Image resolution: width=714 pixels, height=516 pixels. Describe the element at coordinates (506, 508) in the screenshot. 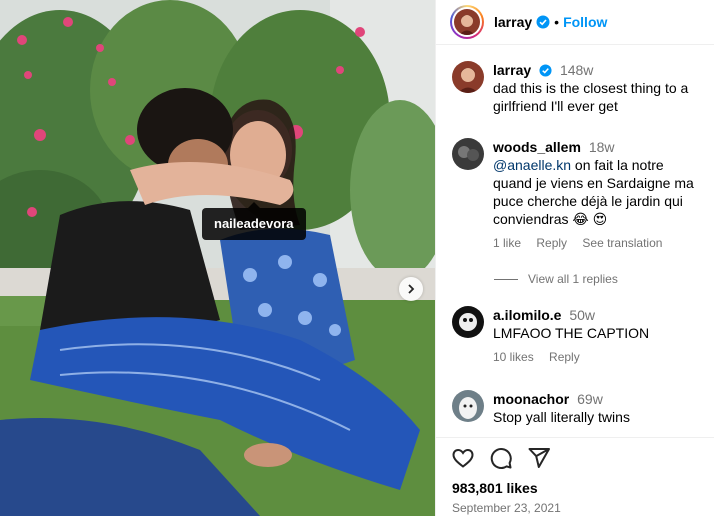

I see `post-date: September 23, 2021` at that location.